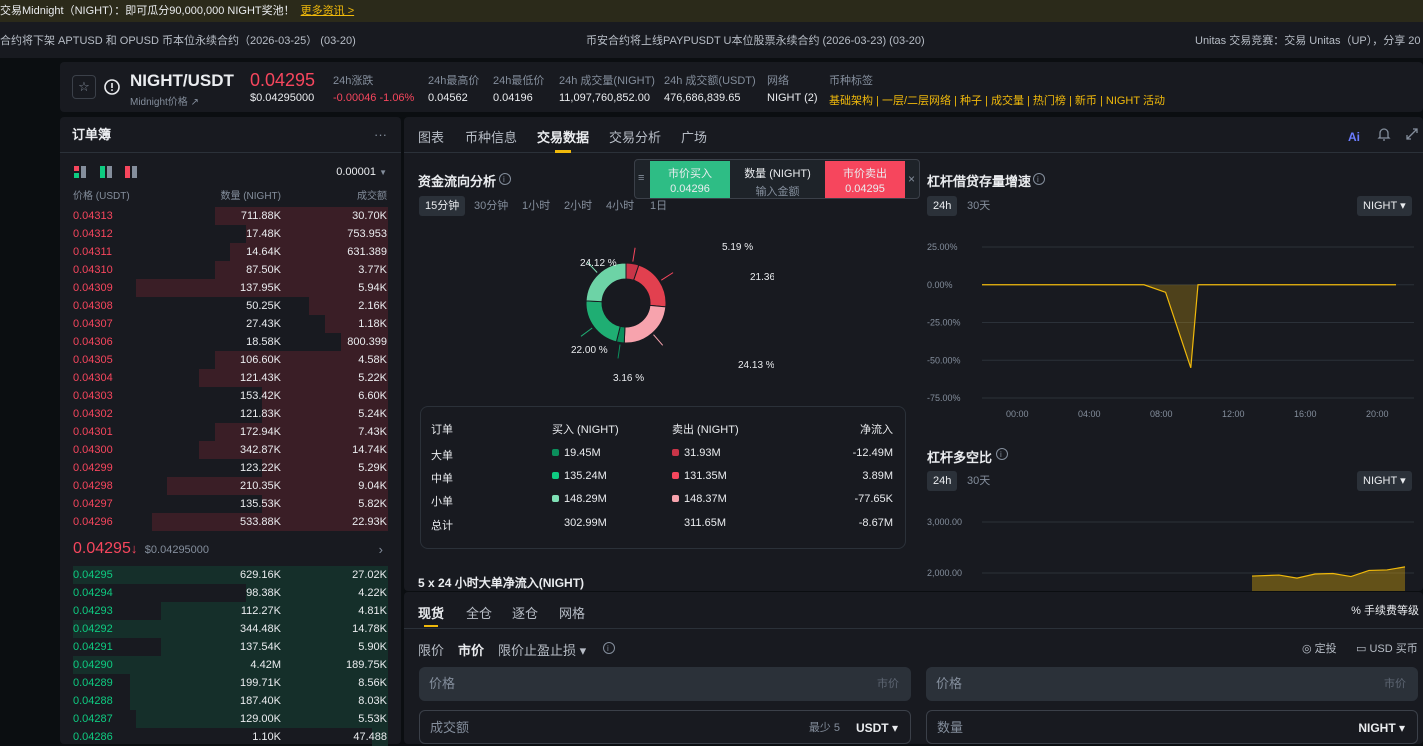 Image resolution: width=1423 pixels, height=746 pixels. What do you see at coordinates (114, 86) in the screenshot?
I see `info-icon` at bounding box center [114, 86].